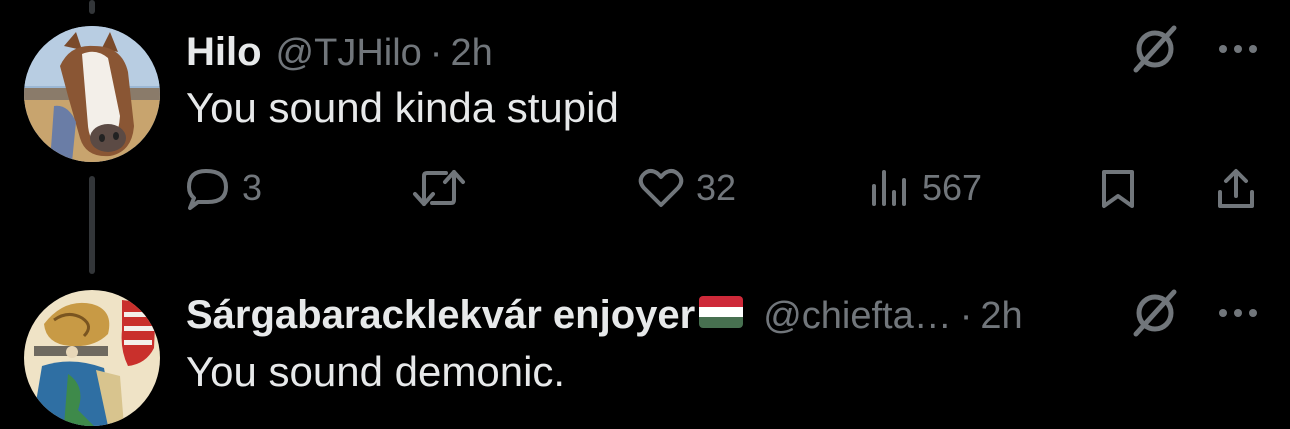  I want to click on bookmark-icon, so click(1118, 189).